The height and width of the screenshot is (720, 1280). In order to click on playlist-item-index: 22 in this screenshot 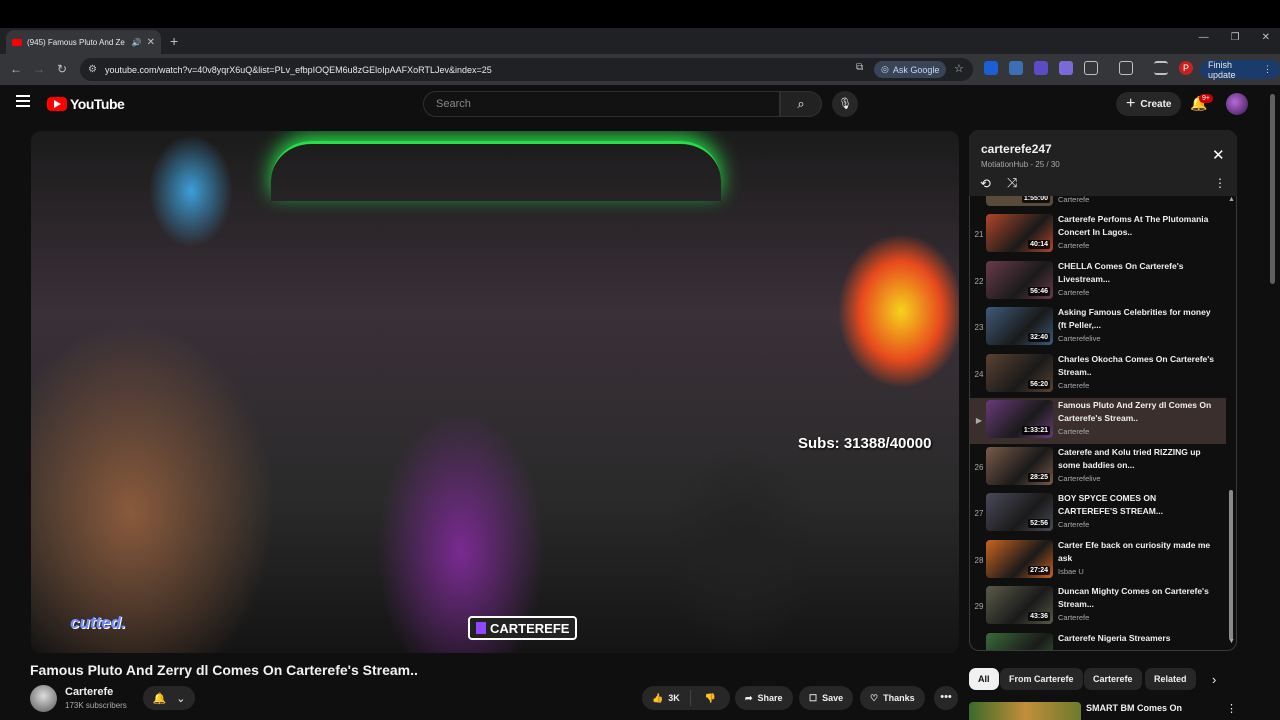, I will do `click(979, 281)`.